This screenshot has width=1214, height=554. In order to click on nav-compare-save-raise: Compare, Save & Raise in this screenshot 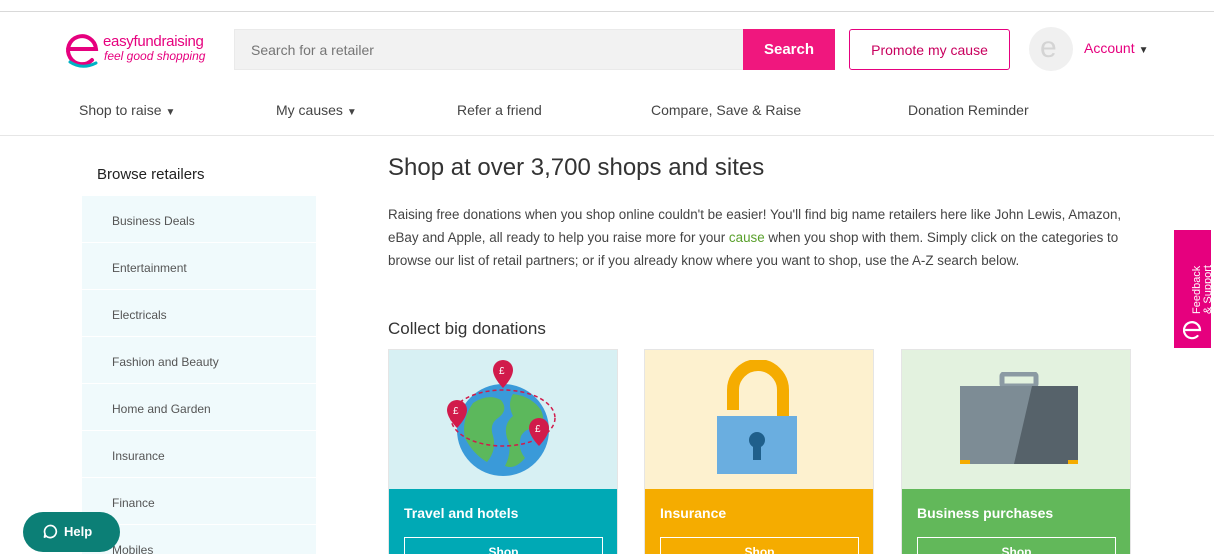, I will do `click(726, 110)`.